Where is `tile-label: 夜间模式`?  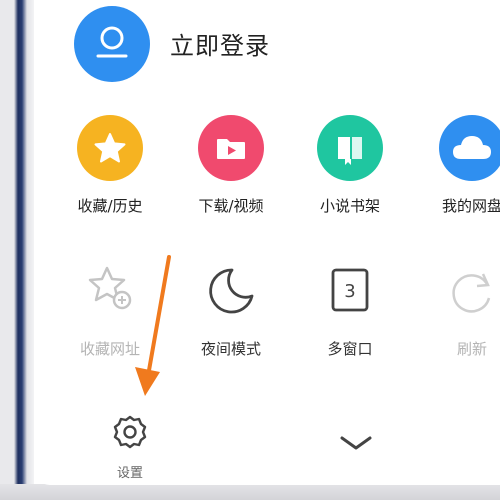
tile-label: 夜间模式 is located at coordinates (230, 349).